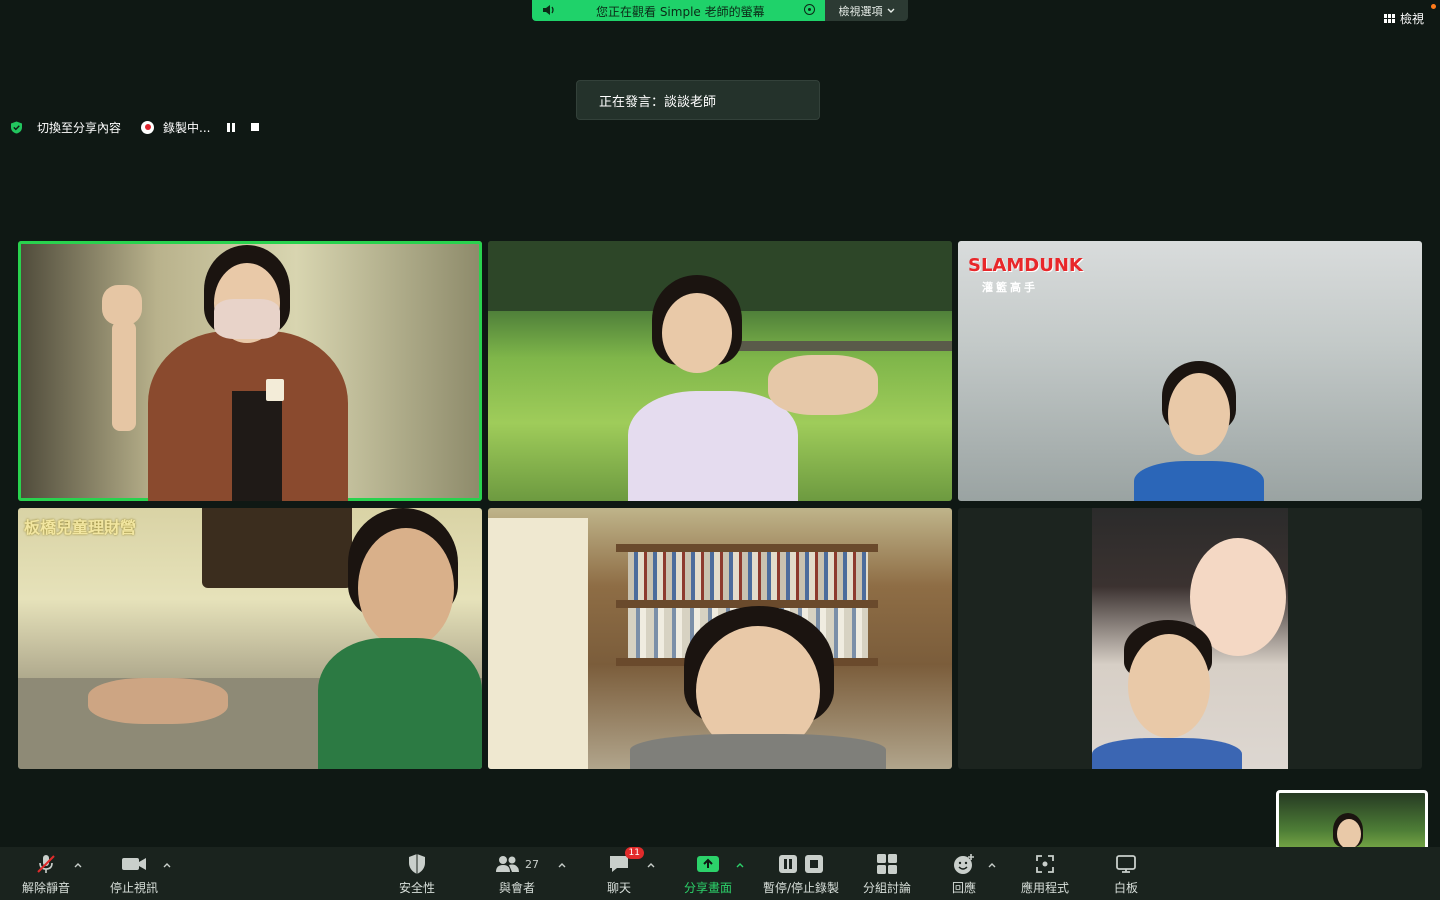  What do you see at coordinates (1125, 888) in the screenshot?
I see `whiteboard-label: 白板` at bounding box center [1125, 888].